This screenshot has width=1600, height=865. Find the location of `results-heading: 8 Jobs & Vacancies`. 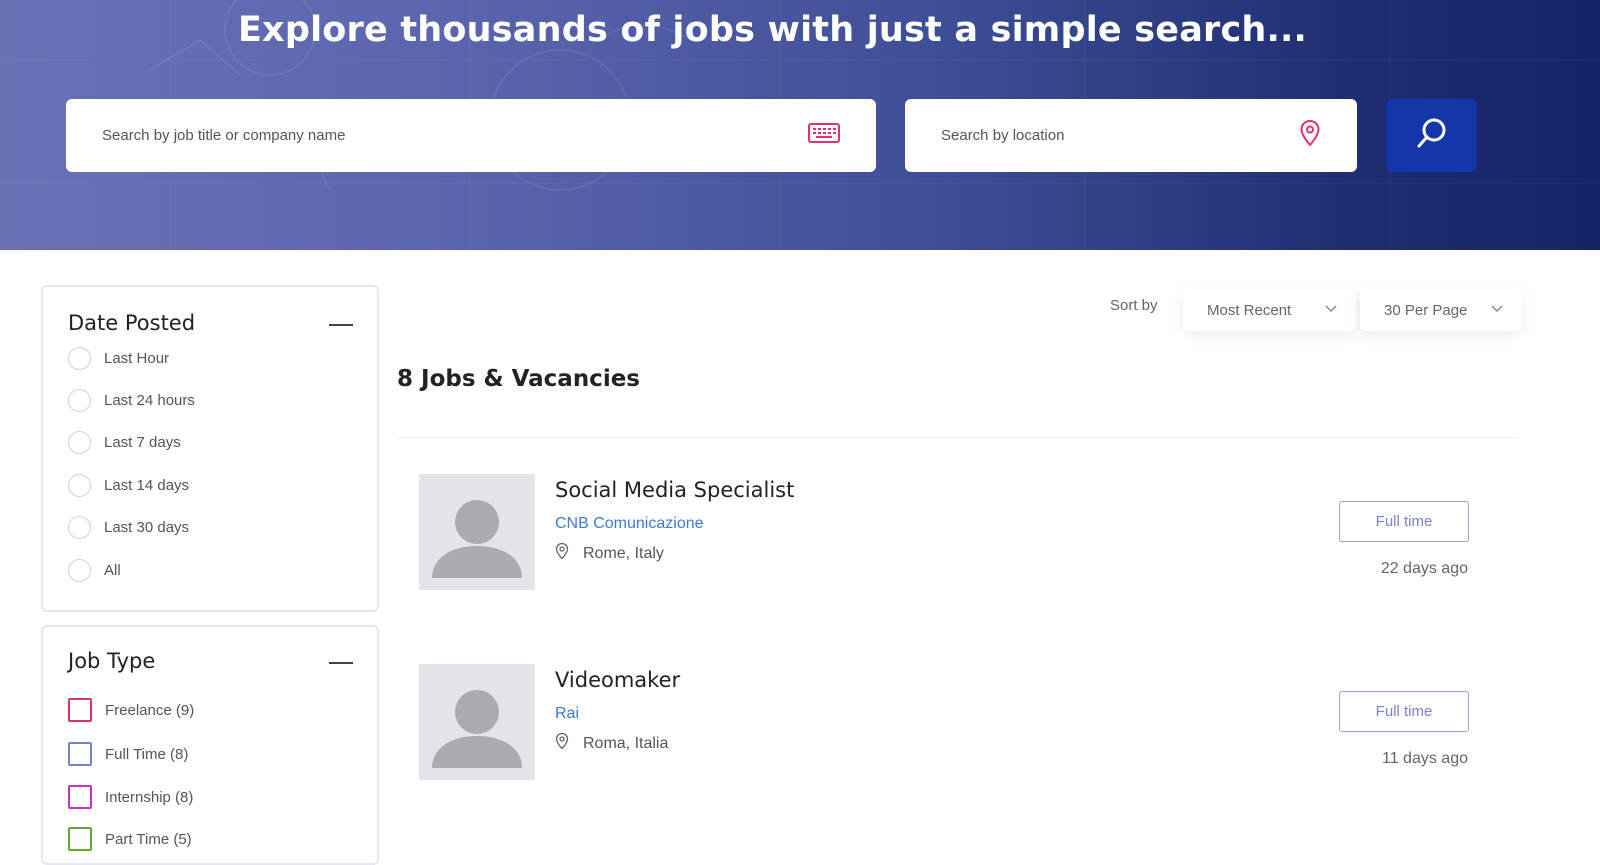

results-heading: 8 Jobs & Vacancies is located at coordinates (518, 379).